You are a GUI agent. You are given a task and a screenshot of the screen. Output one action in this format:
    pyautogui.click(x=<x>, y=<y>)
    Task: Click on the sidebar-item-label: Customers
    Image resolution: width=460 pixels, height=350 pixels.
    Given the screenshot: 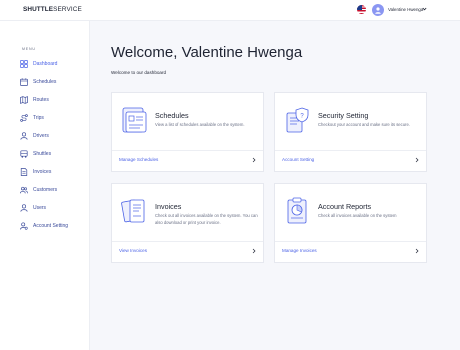 What is the action you would take?
    pyautogui.click(x=45, y=190)
    